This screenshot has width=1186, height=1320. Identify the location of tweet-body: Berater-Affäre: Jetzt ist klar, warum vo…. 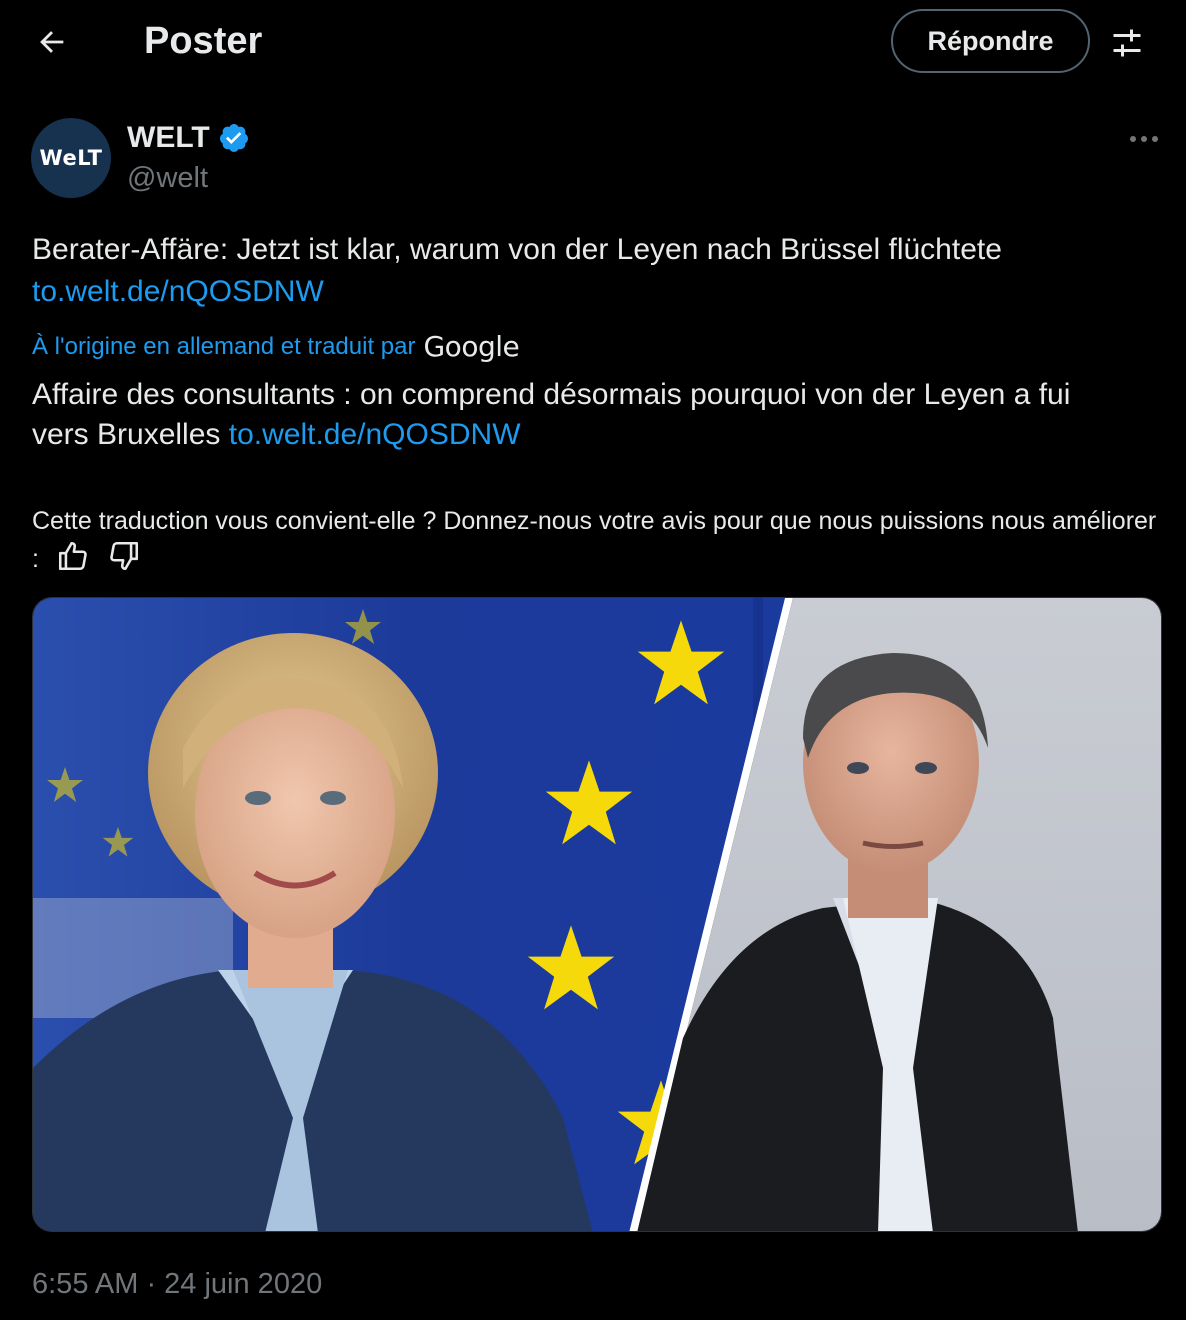
(517, 249).